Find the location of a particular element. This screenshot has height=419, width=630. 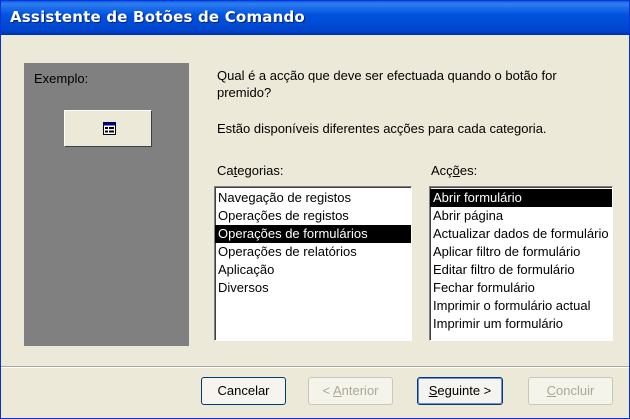

category-item: Navegação de registos is located at coordinates (313, 198).